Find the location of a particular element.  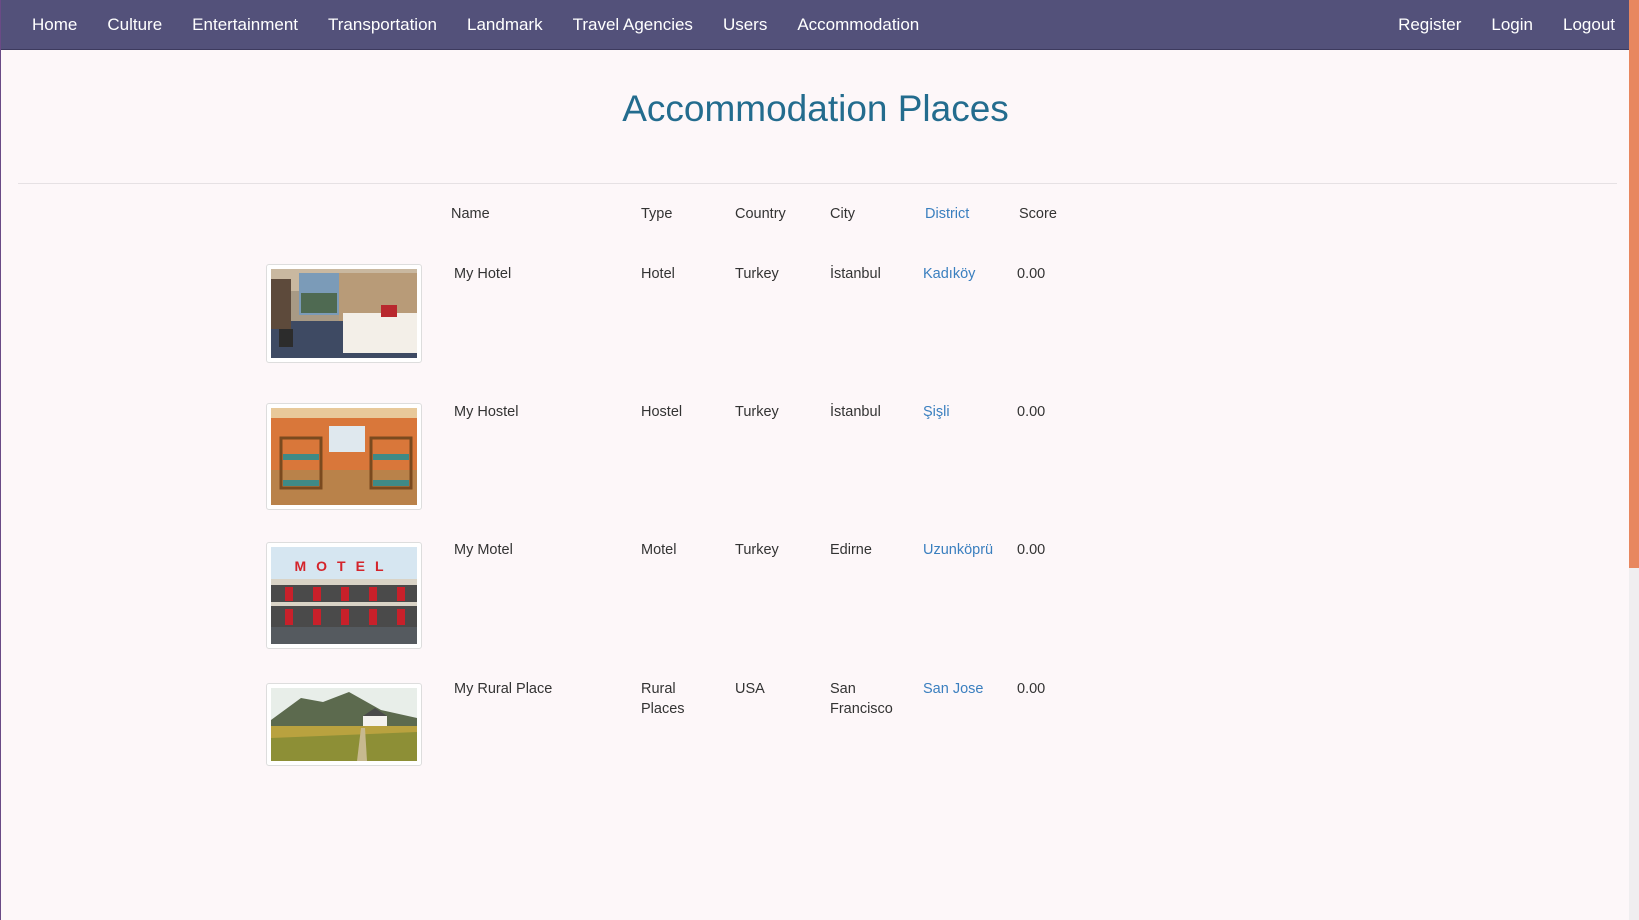

nav-culture-link: Culture is located at coordinates (134, 25).